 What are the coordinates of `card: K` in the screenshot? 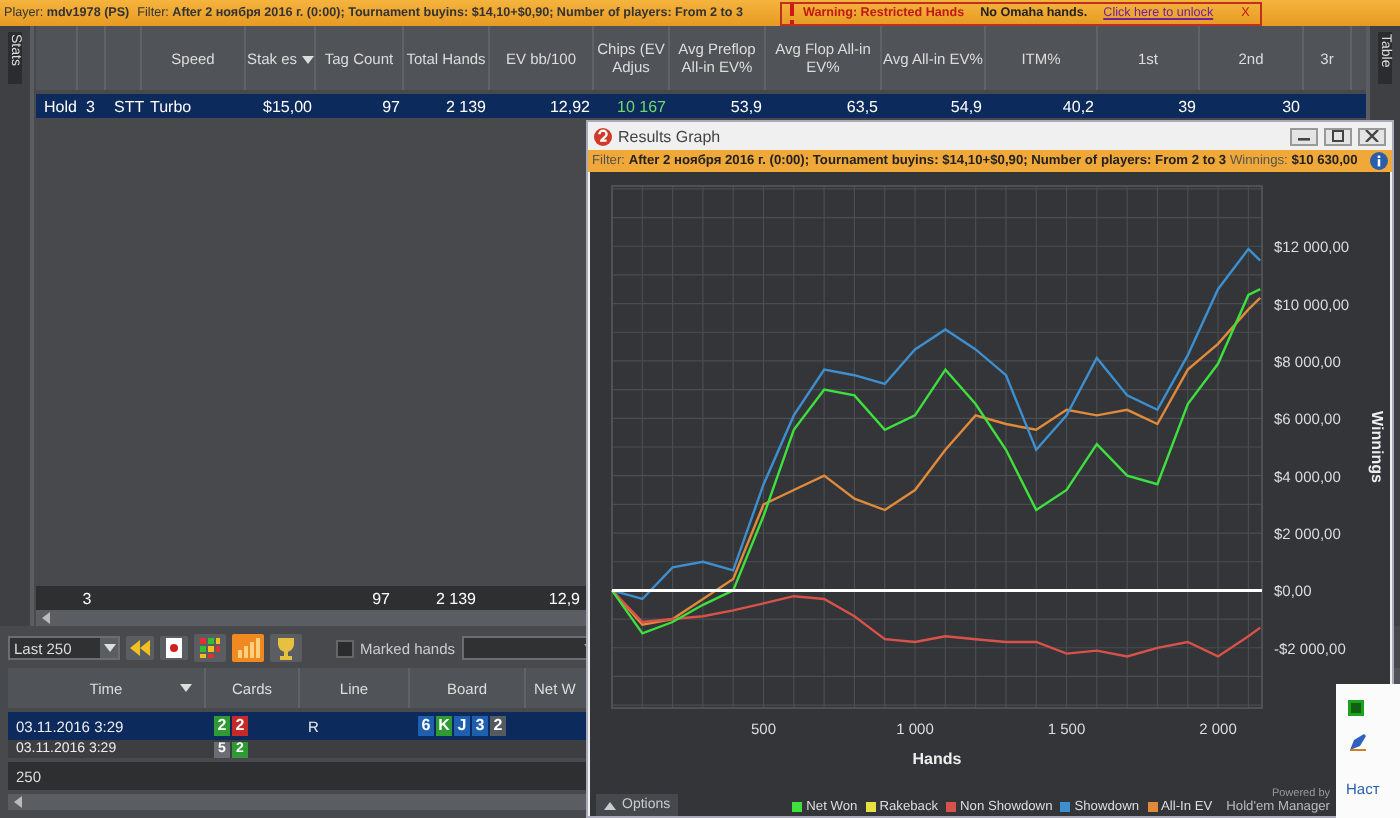 It's located at (444, 726).